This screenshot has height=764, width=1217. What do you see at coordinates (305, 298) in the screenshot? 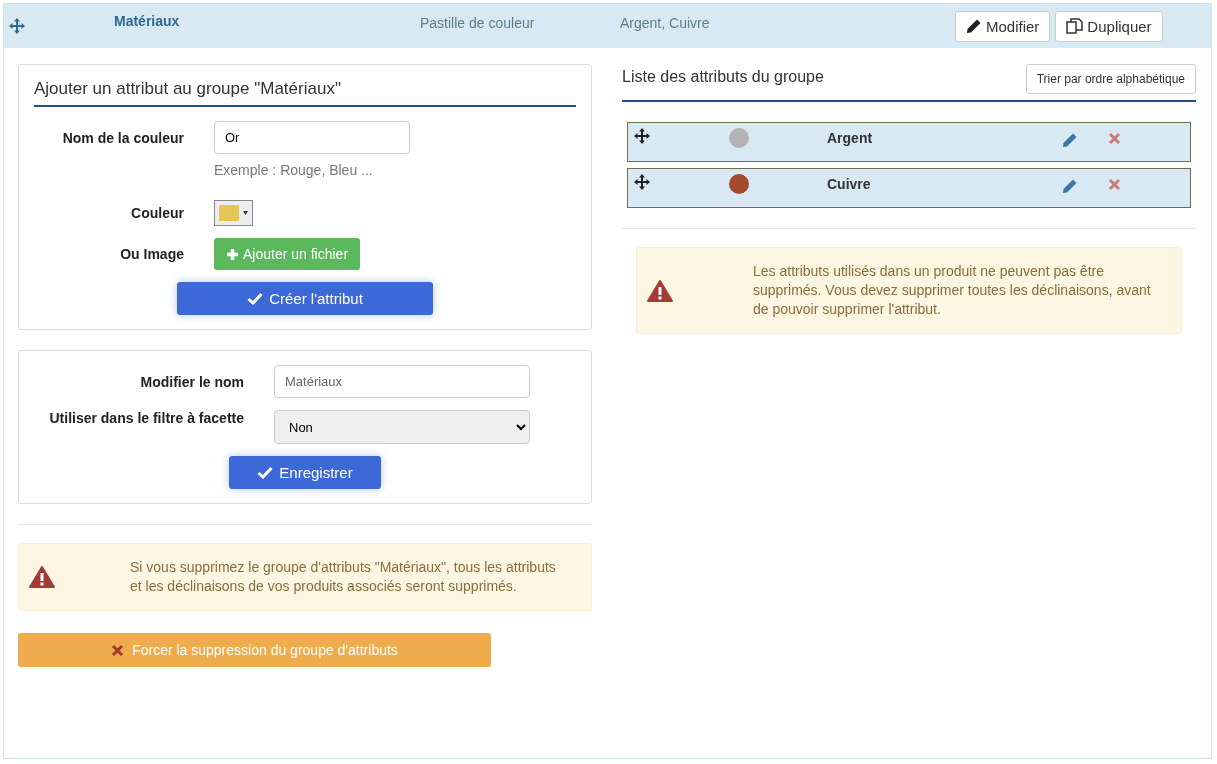
I see `create-button: Créer l'attribut` at bounding box center [305, 298].